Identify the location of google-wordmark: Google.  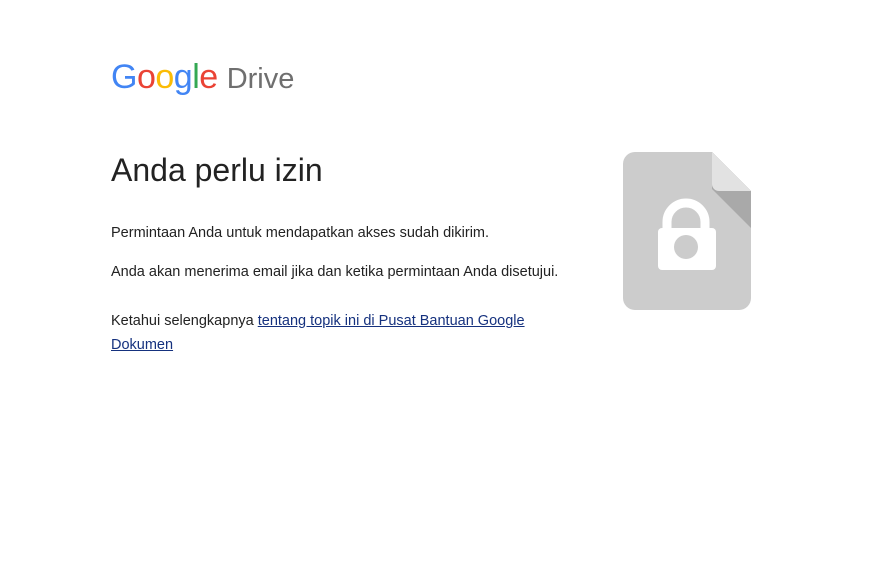
(164, 77).